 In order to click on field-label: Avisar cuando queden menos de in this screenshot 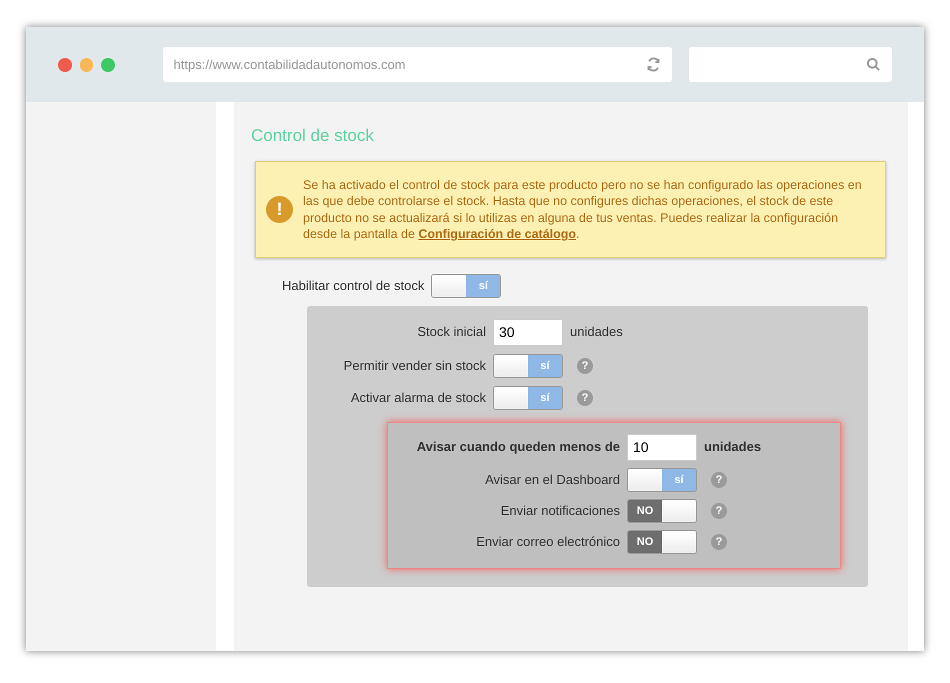, I will do `click(518, 447)`.